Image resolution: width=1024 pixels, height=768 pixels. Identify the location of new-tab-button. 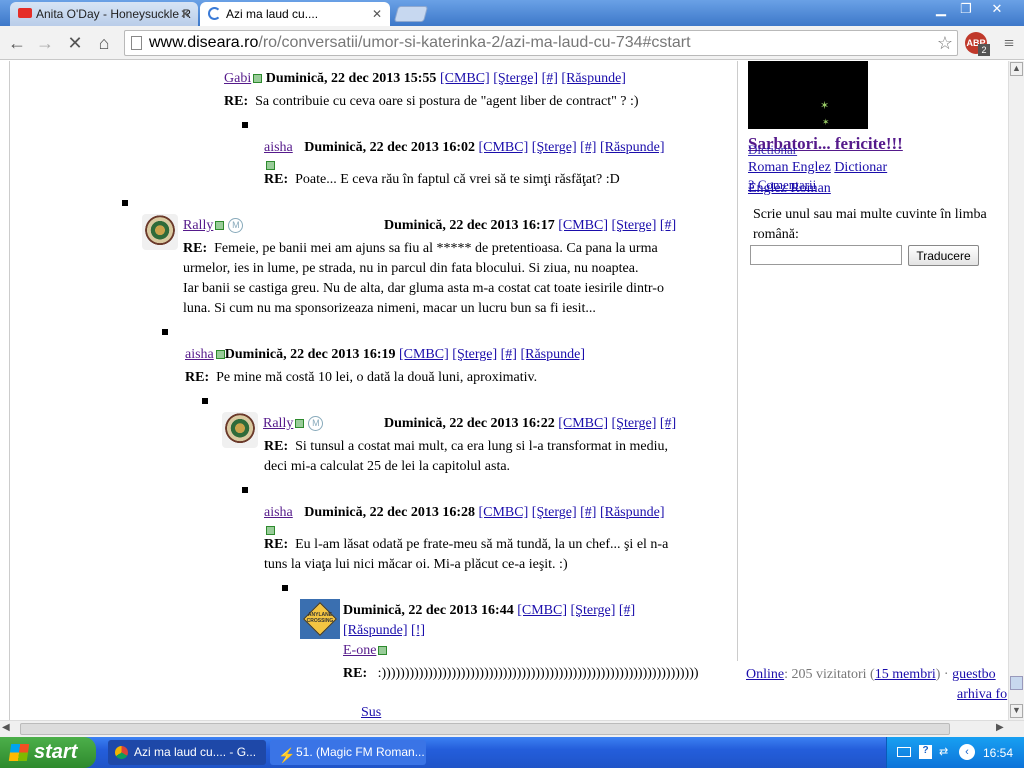
(411, 14).